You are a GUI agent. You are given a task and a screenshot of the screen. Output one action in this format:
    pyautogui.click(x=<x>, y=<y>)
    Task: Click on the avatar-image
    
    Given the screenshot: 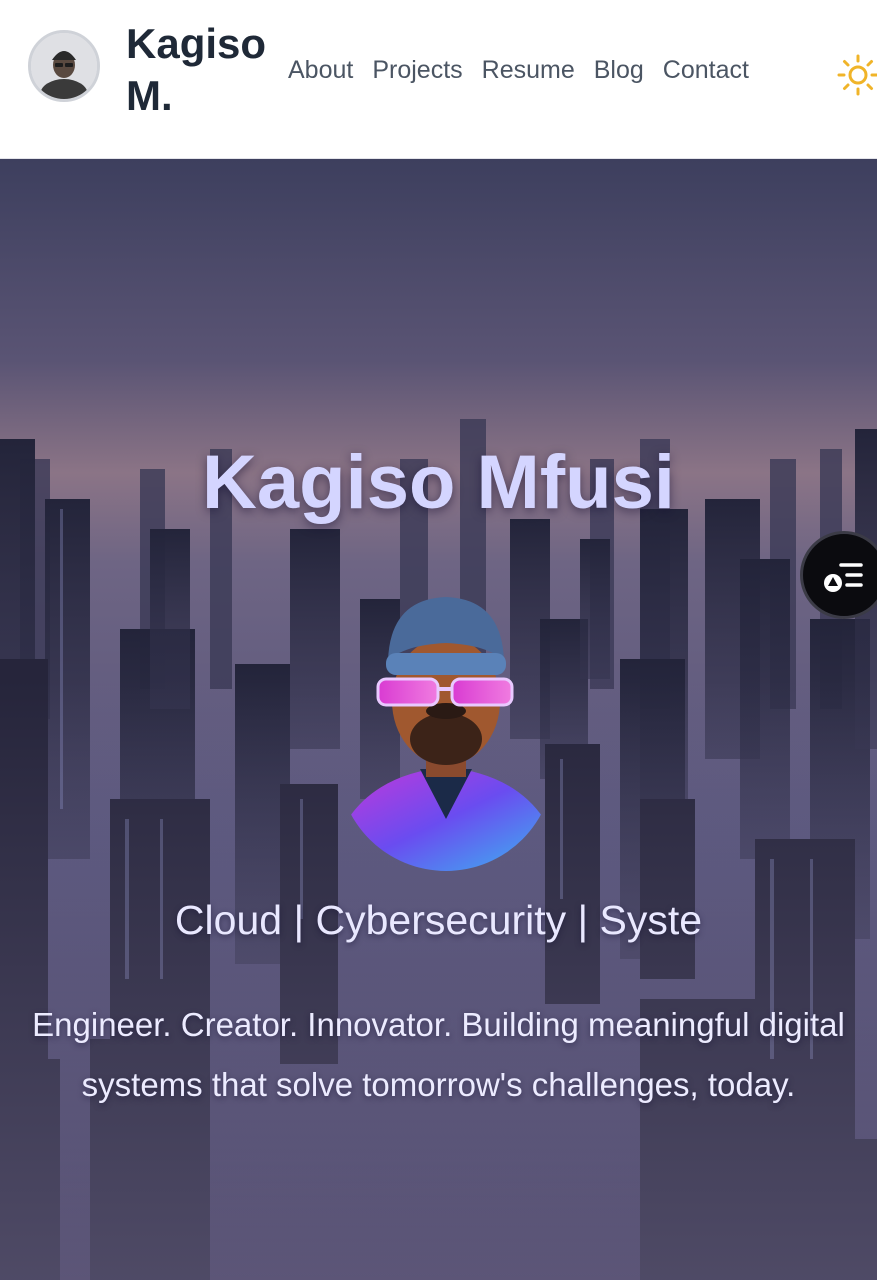 What is the action you would take?
    pyautogui.click(x=64, y=66)
    